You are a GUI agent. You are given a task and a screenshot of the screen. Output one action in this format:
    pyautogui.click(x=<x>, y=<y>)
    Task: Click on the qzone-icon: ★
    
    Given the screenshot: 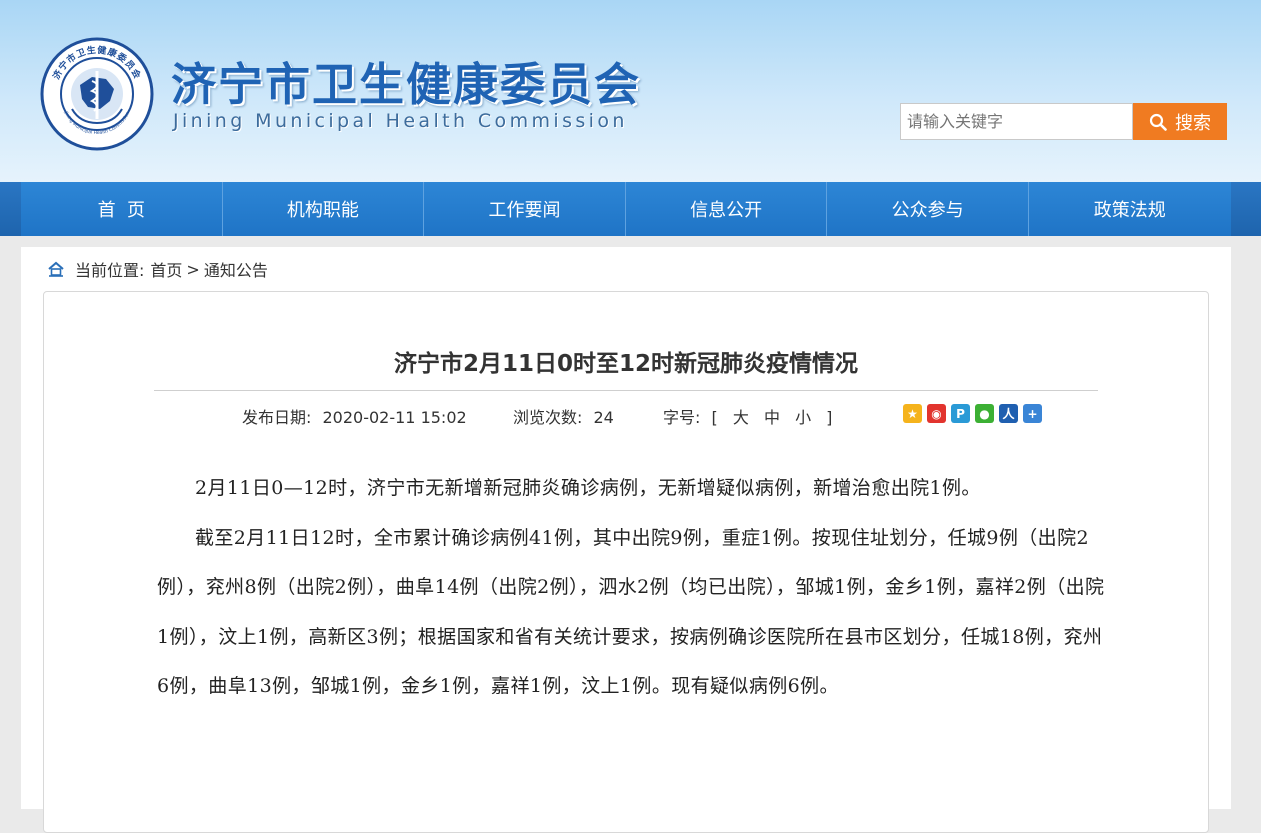 What is the action you would take?
    pyautogui.click(x=912, y=413)
    